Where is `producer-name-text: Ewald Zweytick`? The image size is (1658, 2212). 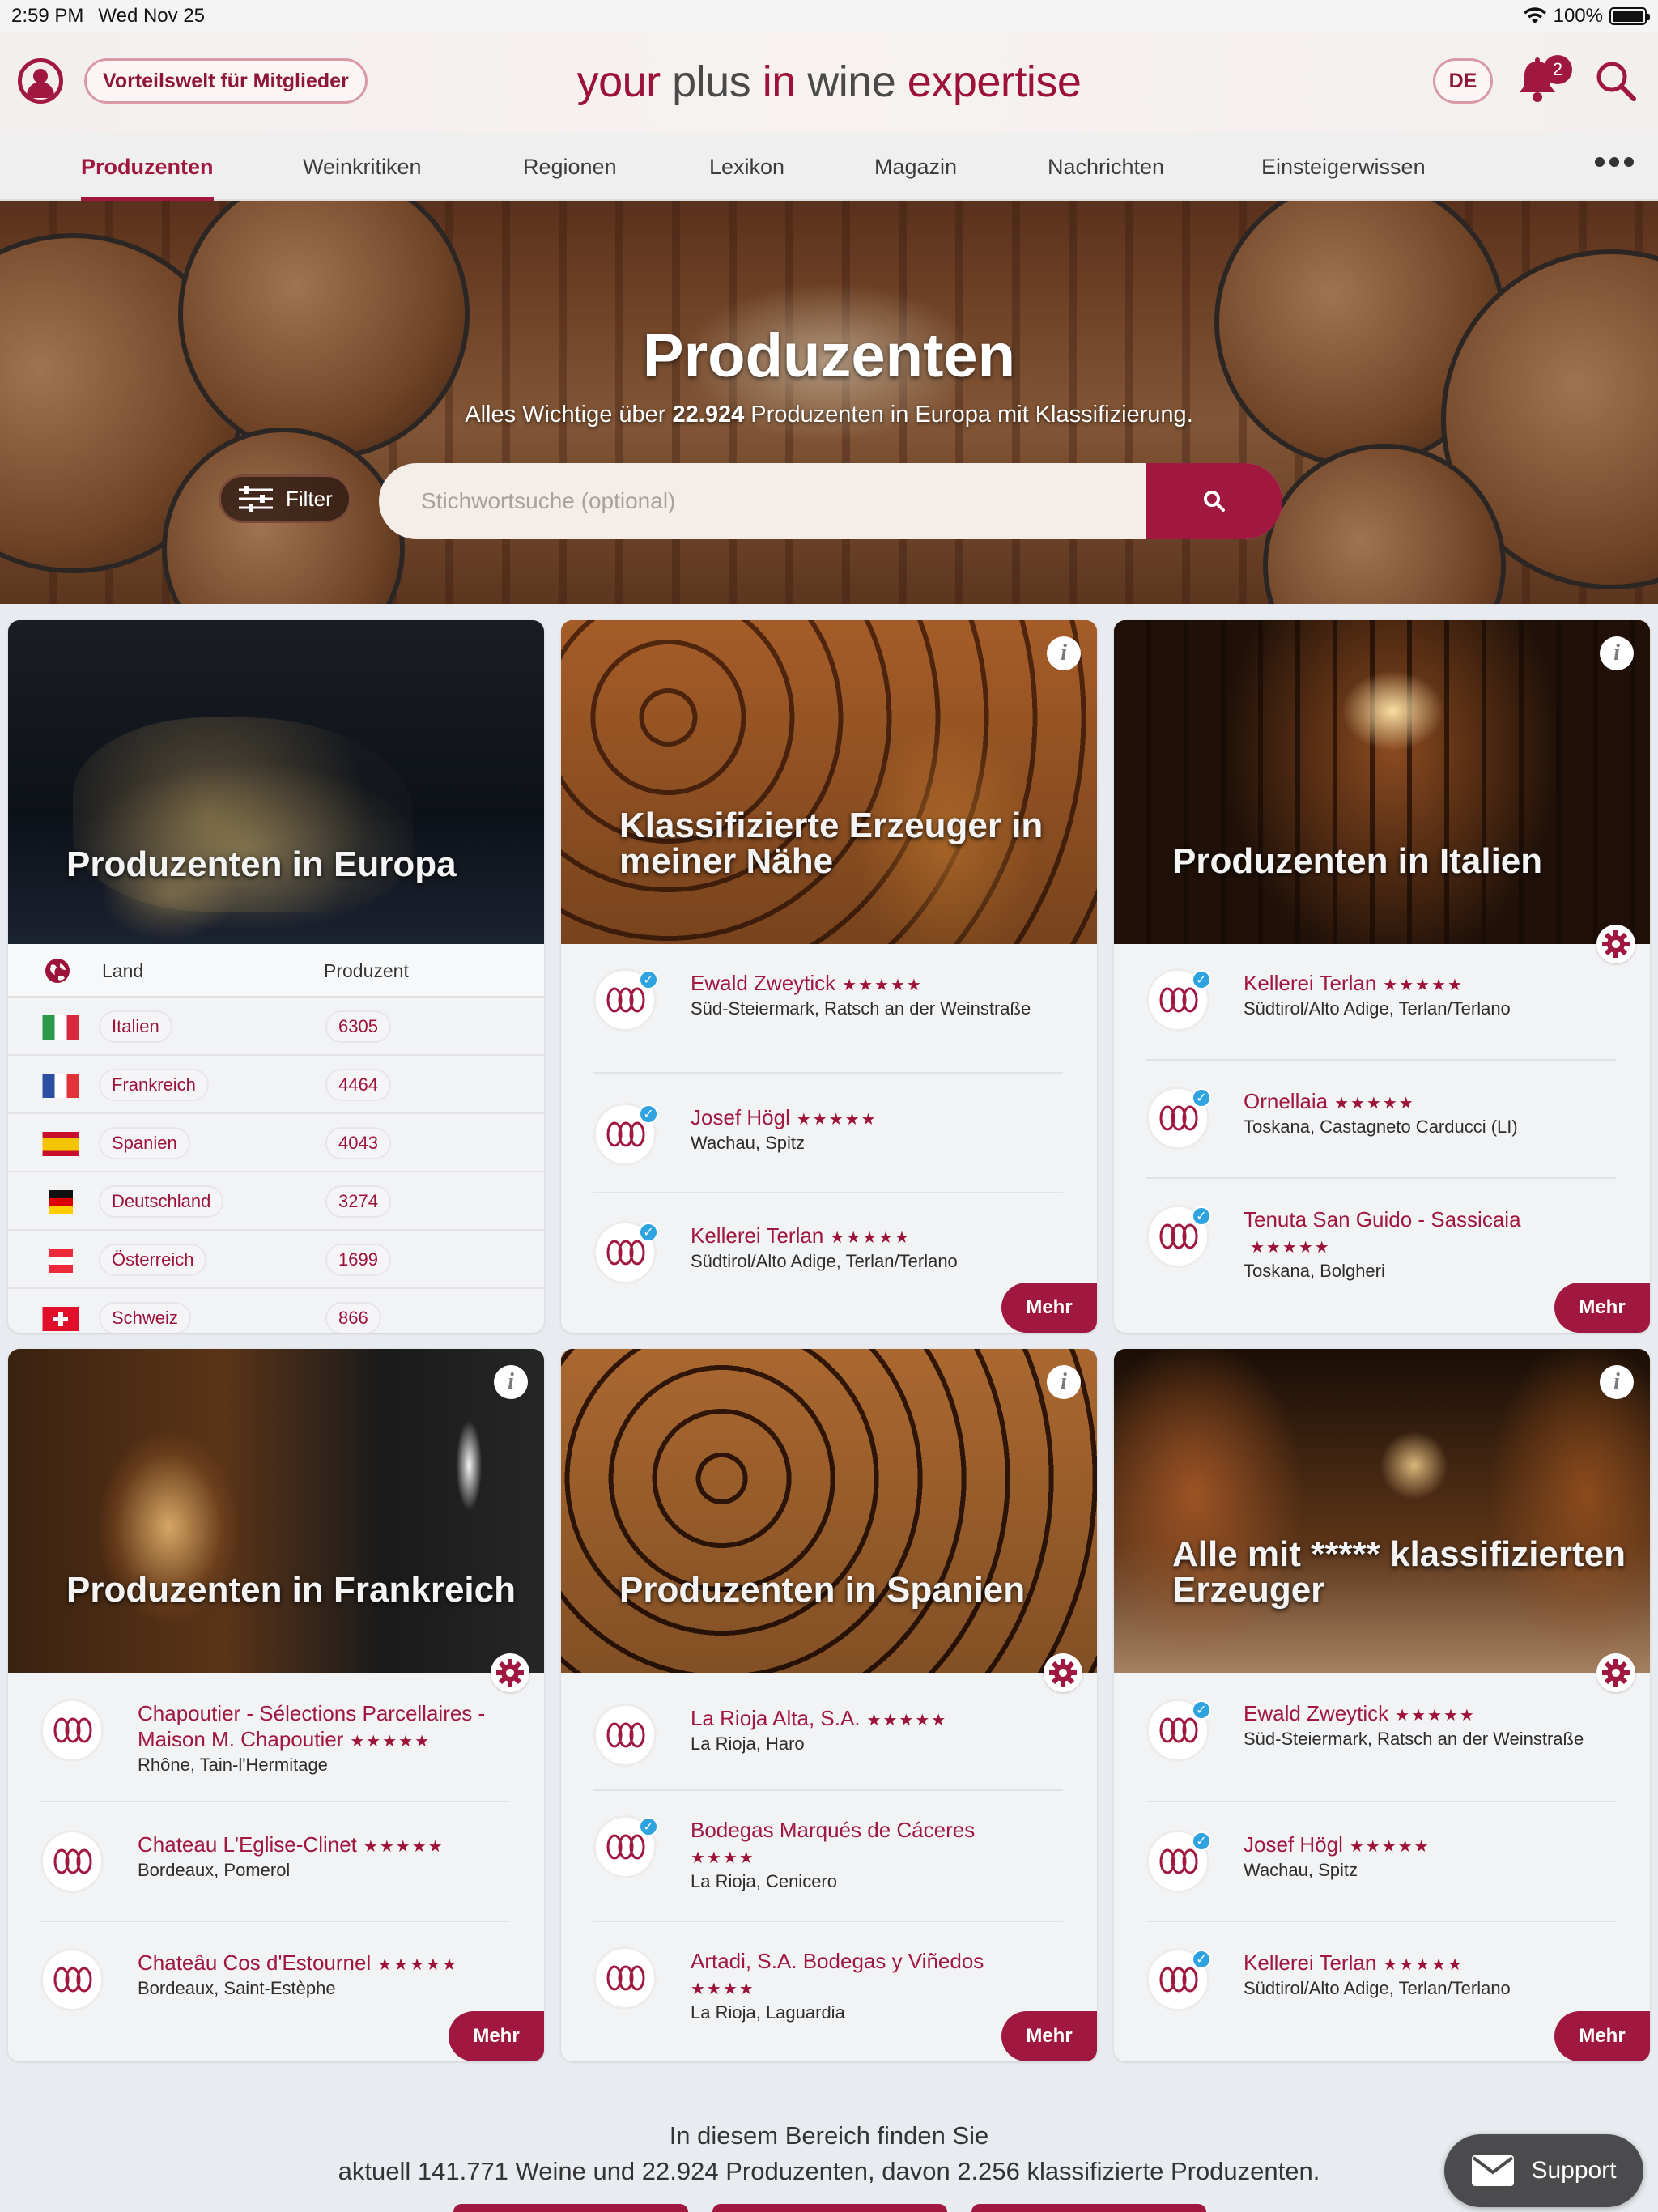
producer-name-text: Ewald Zweytick is located at coordinates (763, 983).